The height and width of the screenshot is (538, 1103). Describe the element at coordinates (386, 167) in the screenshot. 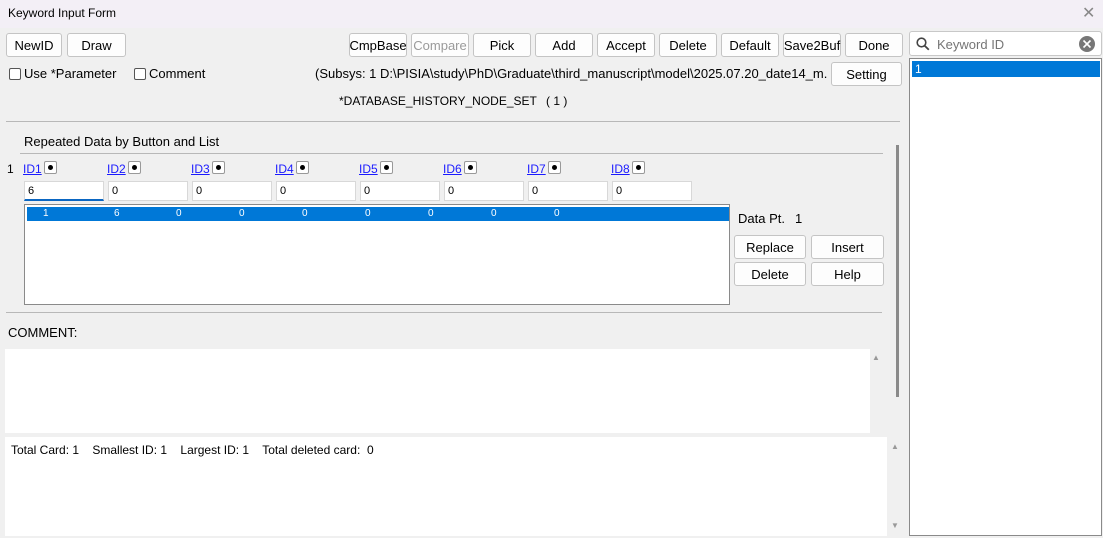

I see `id5-pick-icon` at that location.